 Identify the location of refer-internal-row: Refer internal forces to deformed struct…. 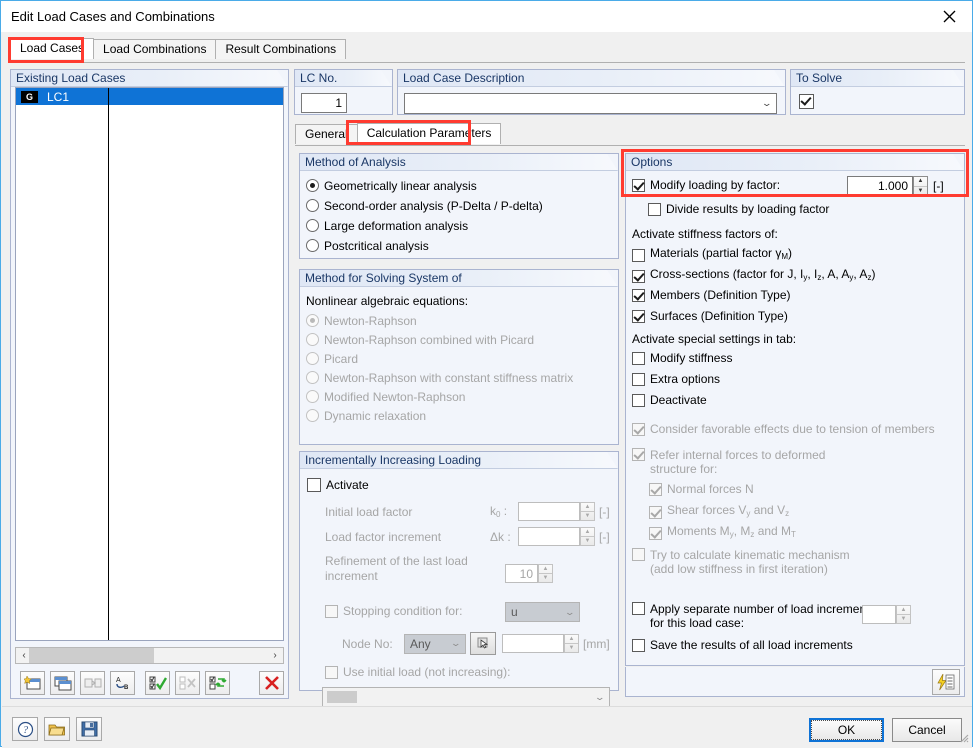
(746, 462).